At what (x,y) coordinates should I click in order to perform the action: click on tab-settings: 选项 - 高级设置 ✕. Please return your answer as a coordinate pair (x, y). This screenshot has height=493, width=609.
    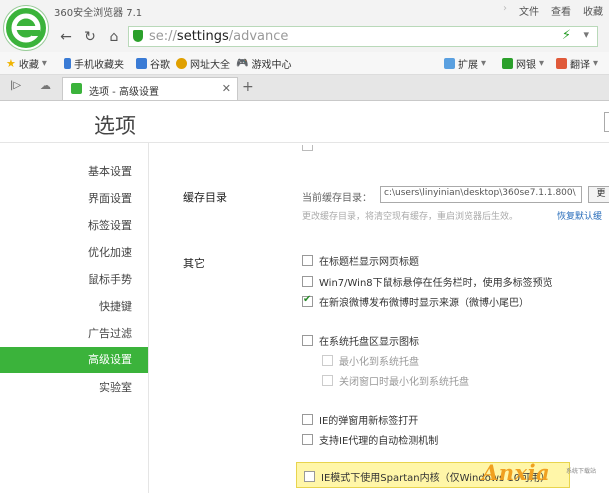
    Looking at the image, I should click on (150, 88).